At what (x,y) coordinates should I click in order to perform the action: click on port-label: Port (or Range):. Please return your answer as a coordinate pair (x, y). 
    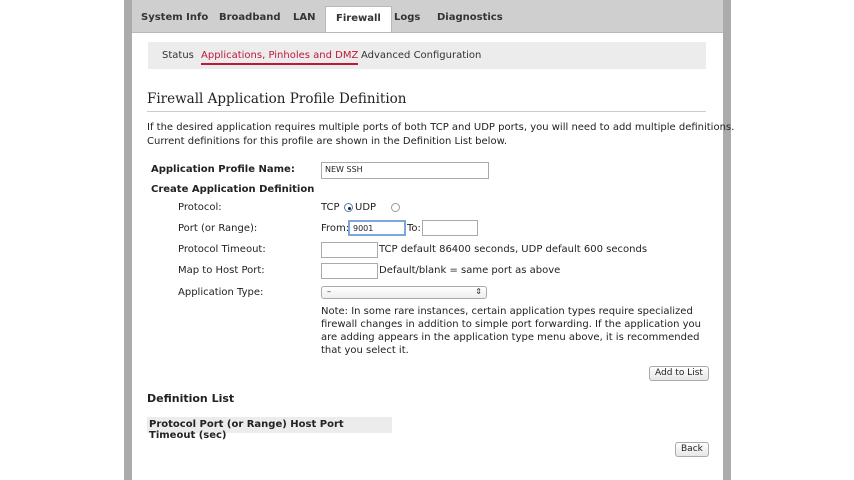
    Looking at the image, I should click on (218, 228).